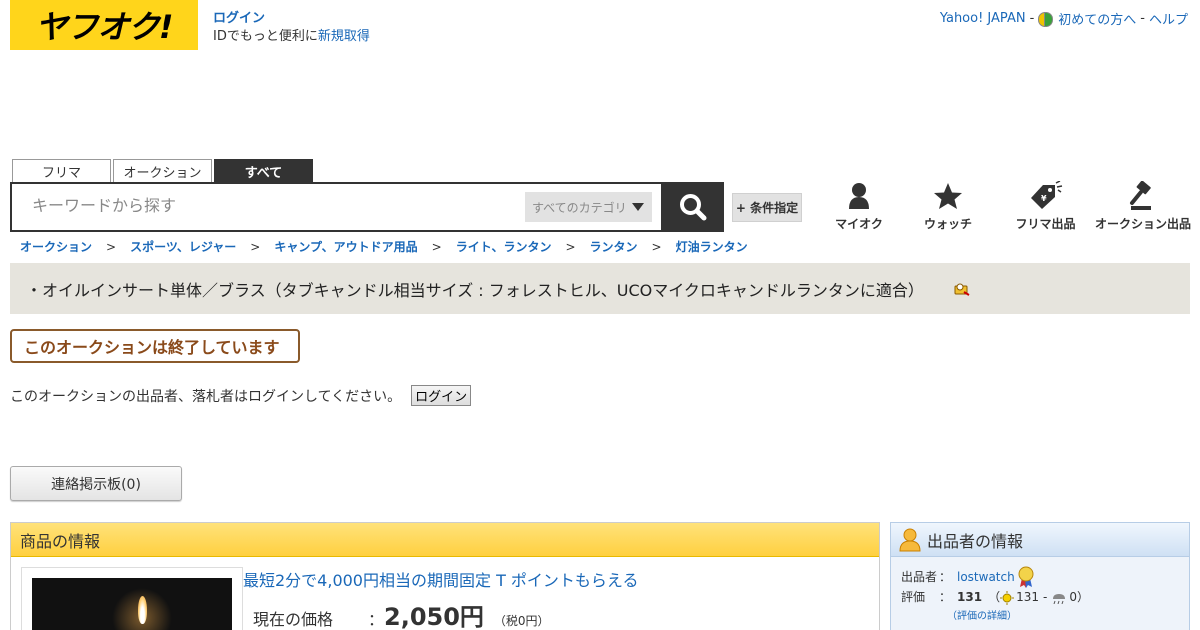 Image resolution: width=1200 pixels, height=630 pixels. I want to click on current-price: 2,050円, so click(434, 616).